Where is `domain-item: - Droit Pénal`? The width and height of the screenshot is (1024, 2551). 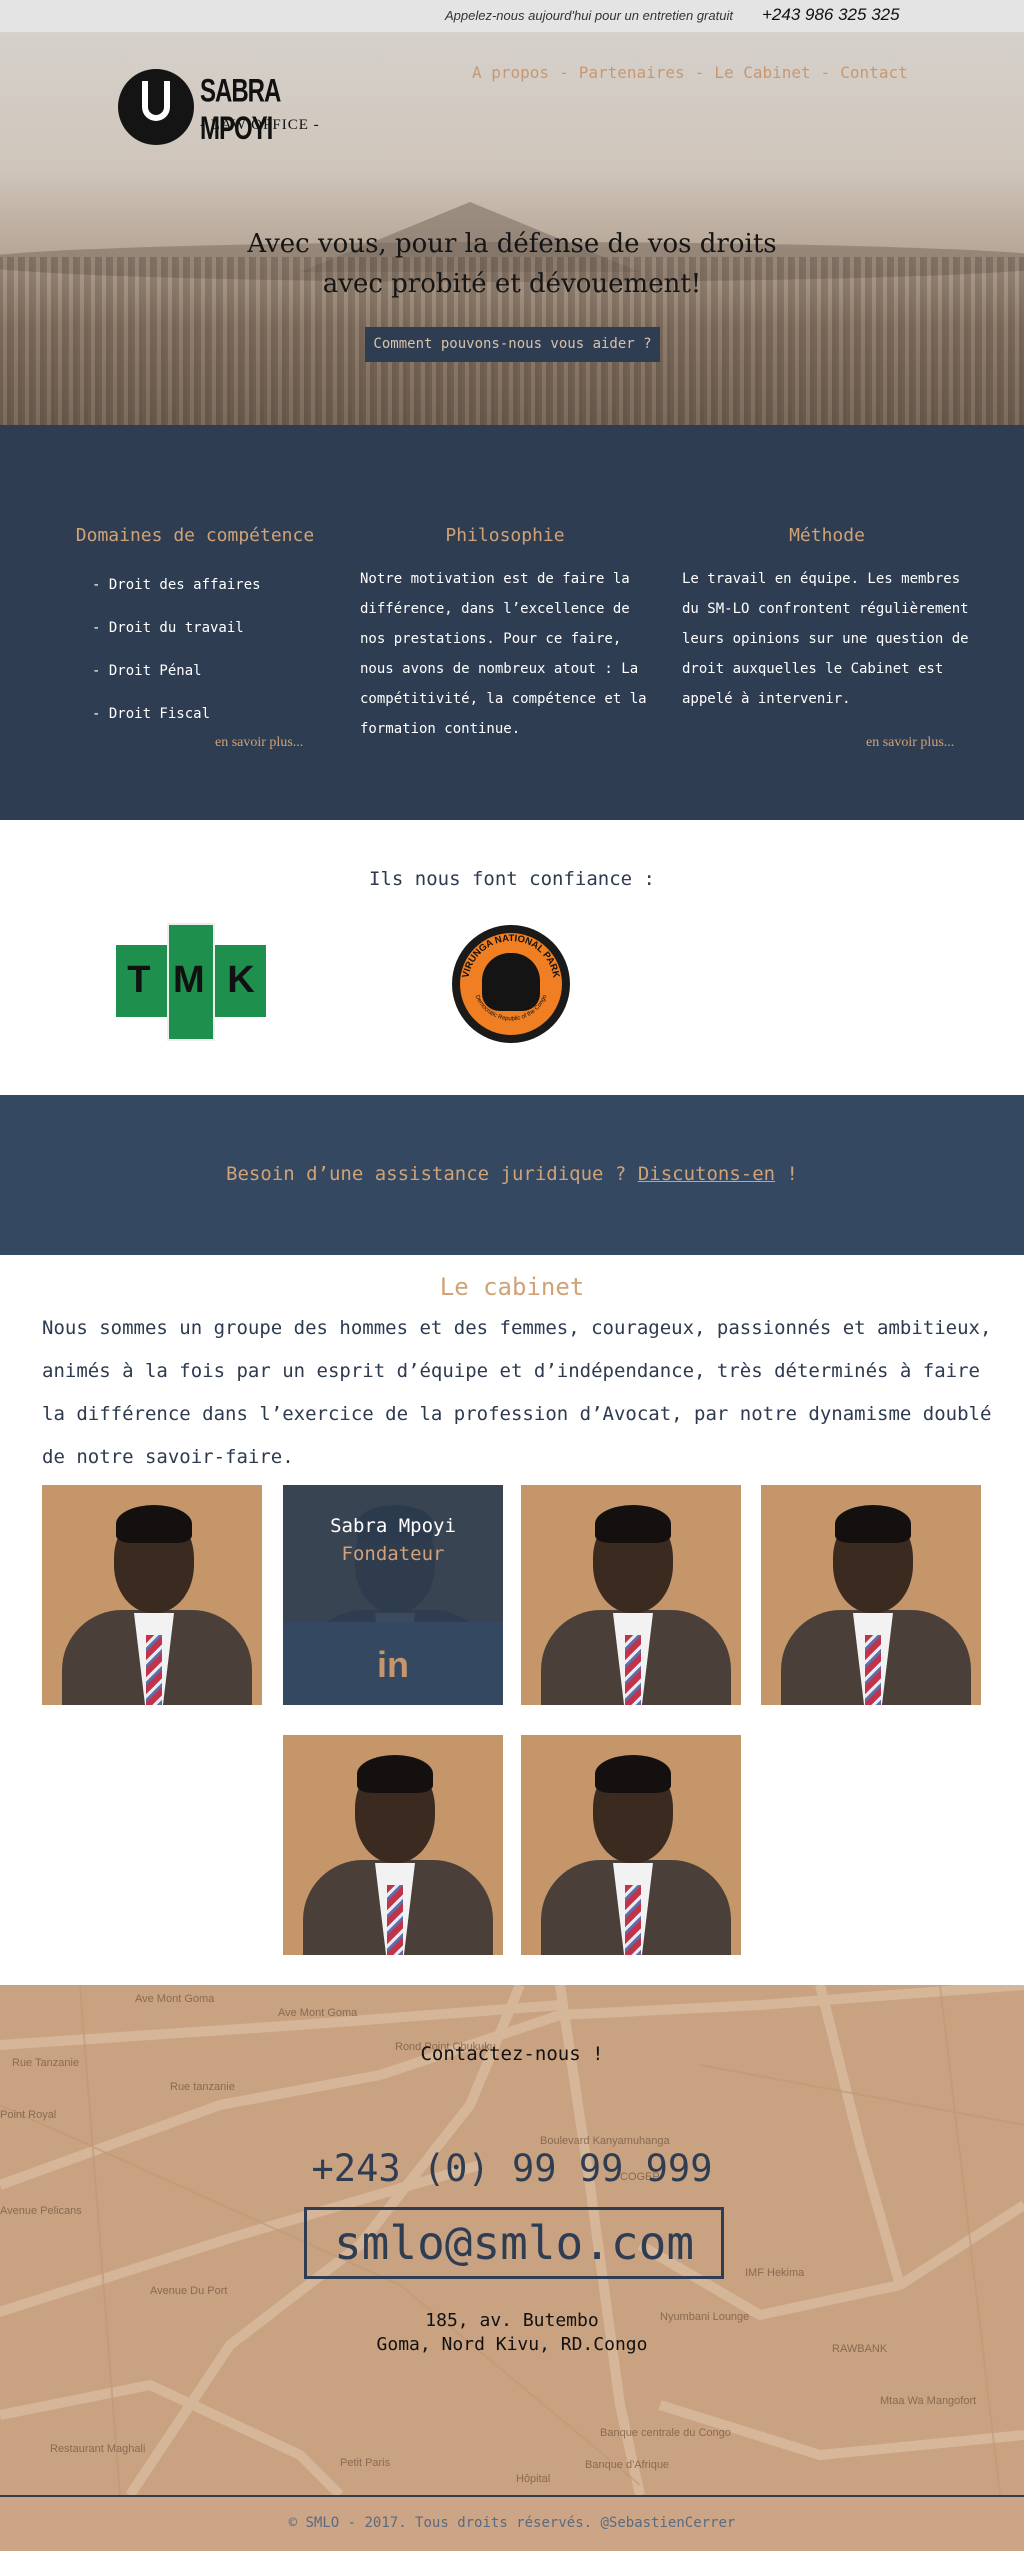
domain-item: - Droit Pénal is located at coordinates (147, 671).